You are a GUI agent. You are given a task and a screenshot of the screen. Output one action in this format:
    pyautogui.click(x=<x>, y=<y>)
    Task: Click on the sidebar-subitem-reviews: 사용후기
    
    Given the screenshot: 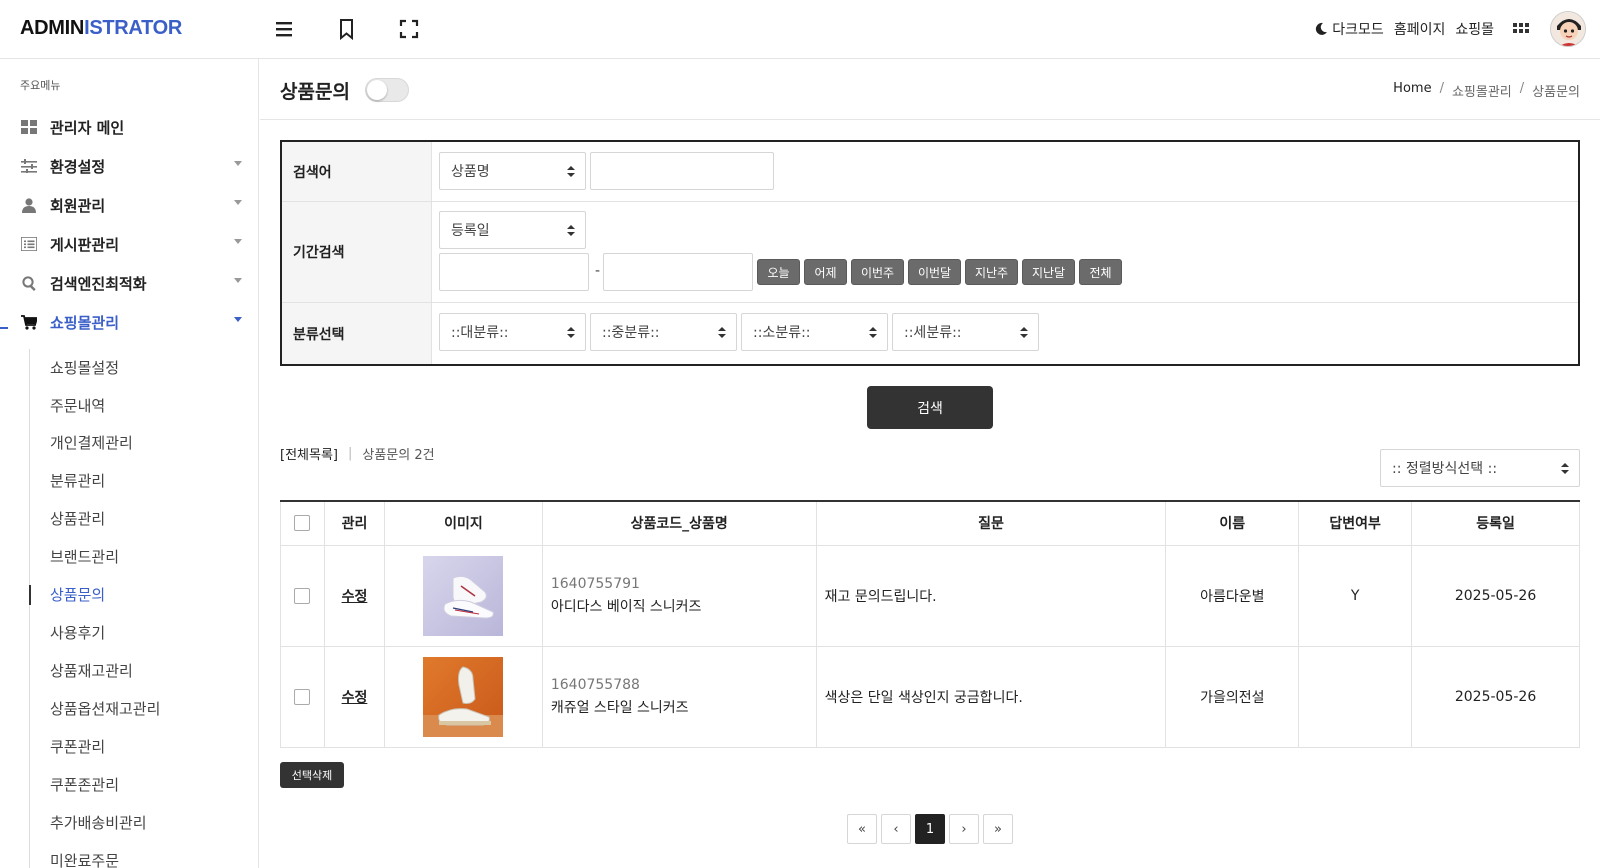 What is the action you would take?
    pyautogui.click(x=77, y=632)
    